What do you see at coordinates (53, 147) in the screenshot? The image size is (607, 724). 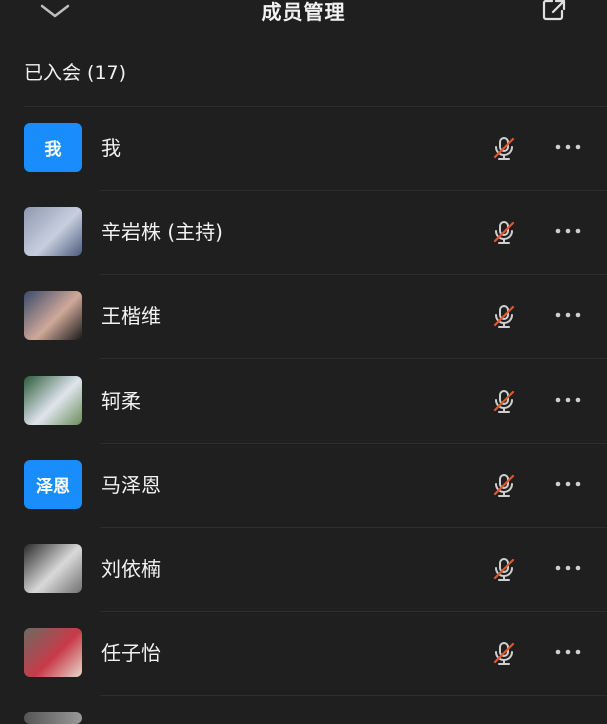 I see `avatar: 我` at bounding box center [53, 147].